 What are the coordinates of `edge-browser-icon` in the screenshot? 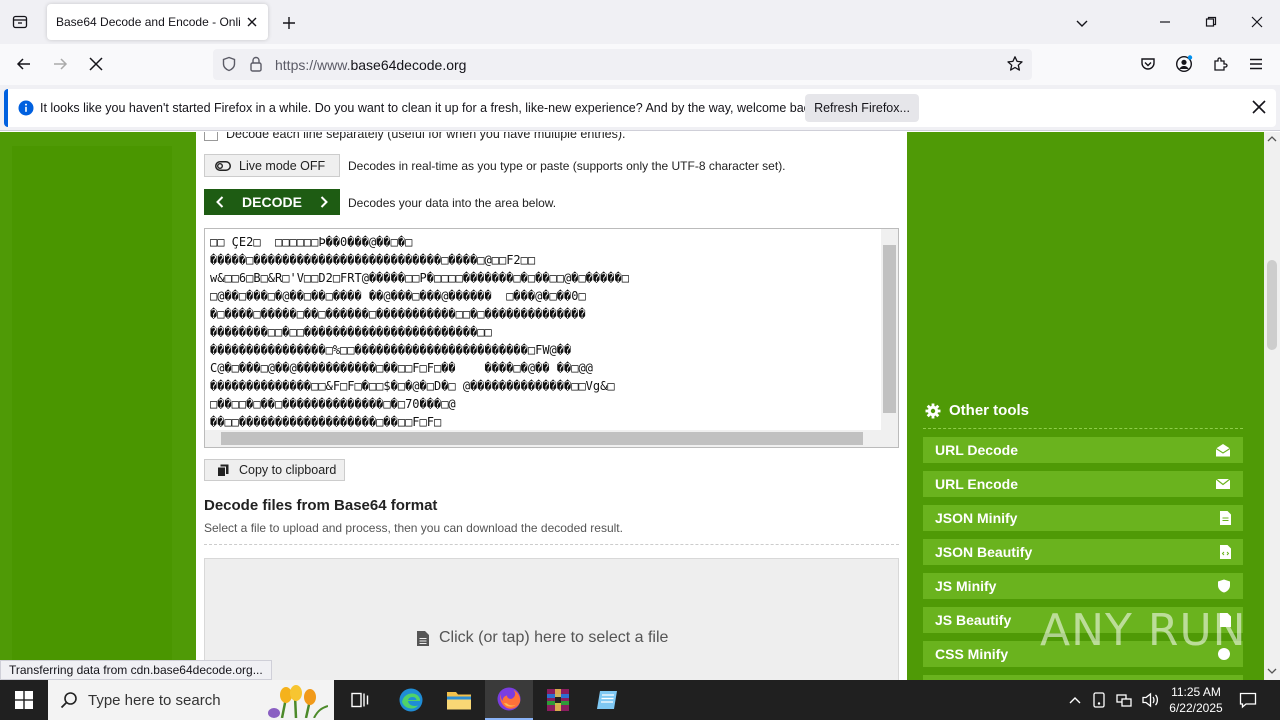 It's located at (411, 700).